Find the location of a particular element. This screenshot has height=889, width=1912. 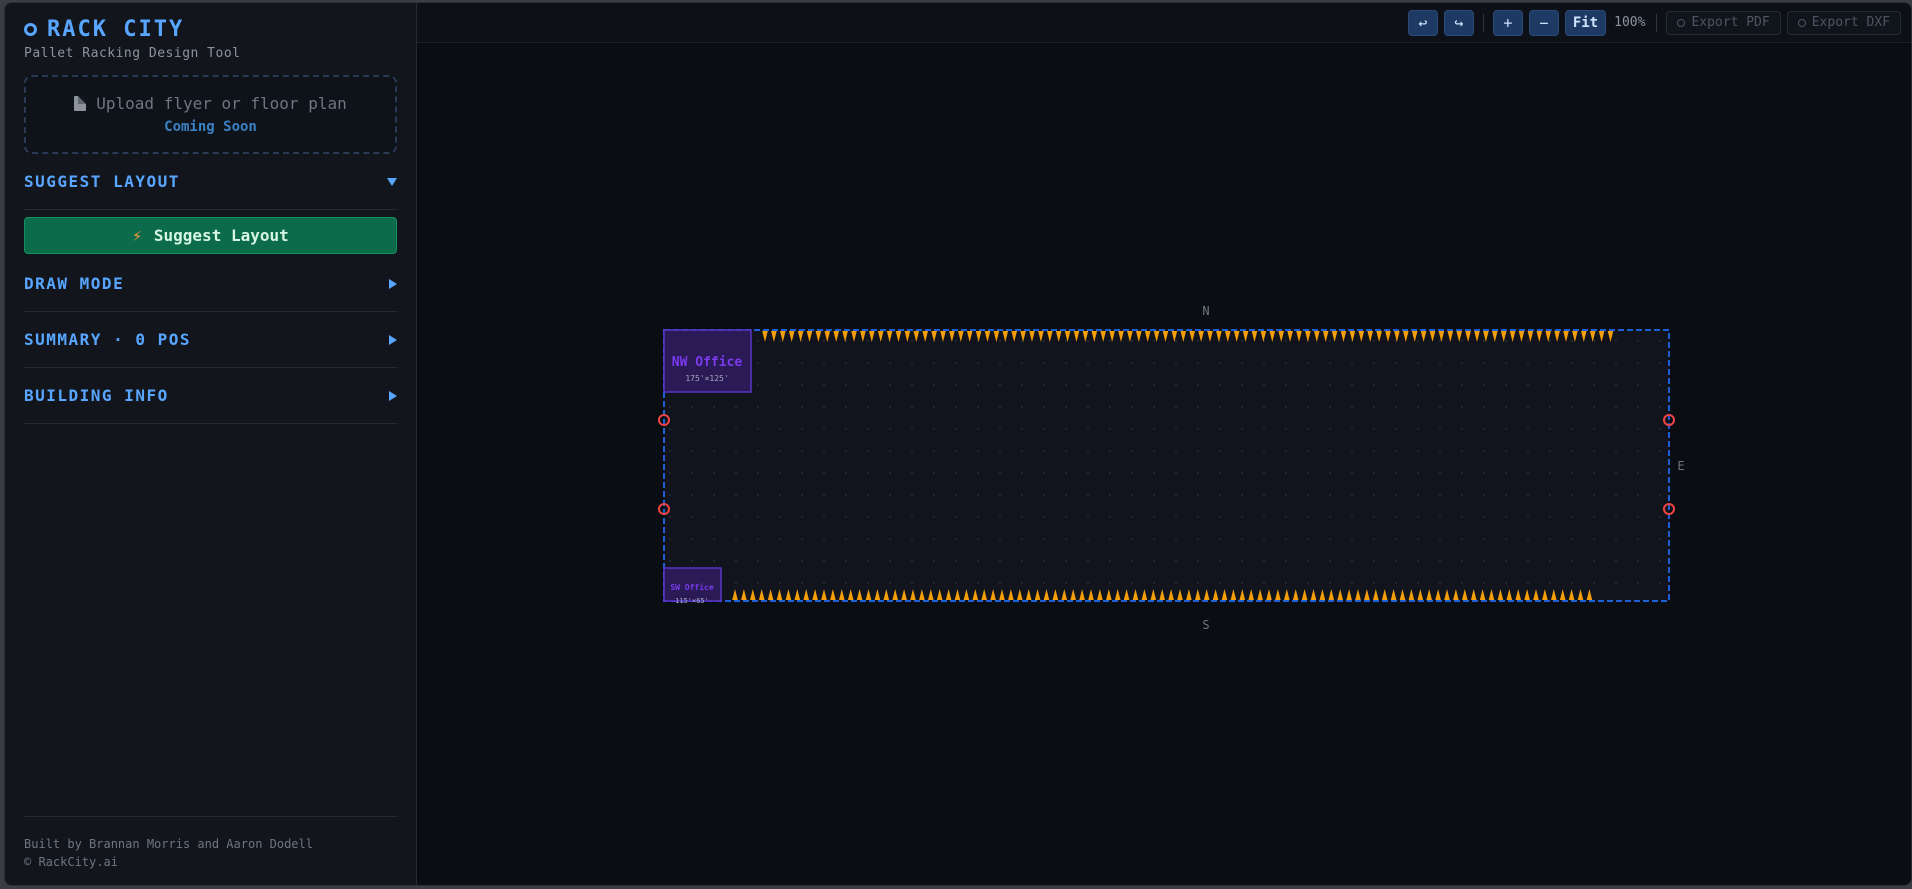

redo-icon: ↪ is located at coordinates (1459, 22).